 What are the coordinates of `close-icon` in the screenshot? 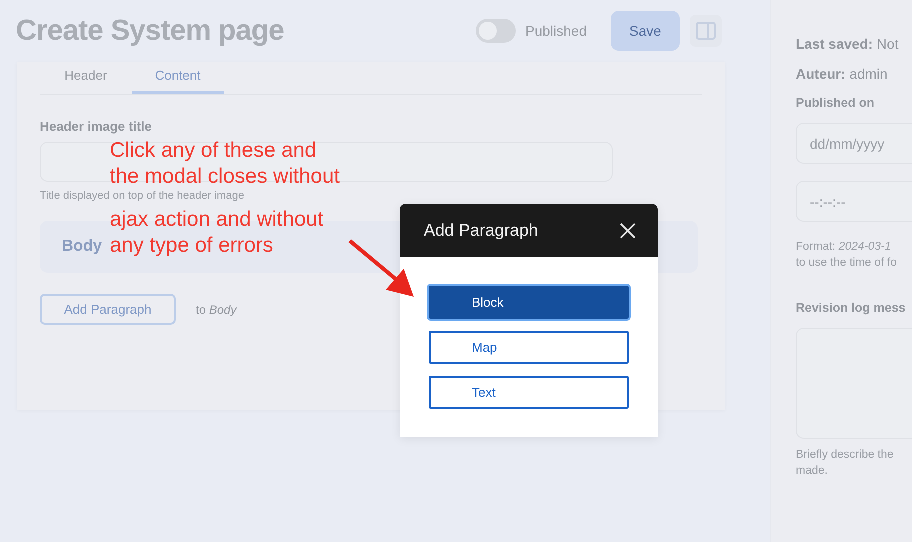 It's located at (628, 230).